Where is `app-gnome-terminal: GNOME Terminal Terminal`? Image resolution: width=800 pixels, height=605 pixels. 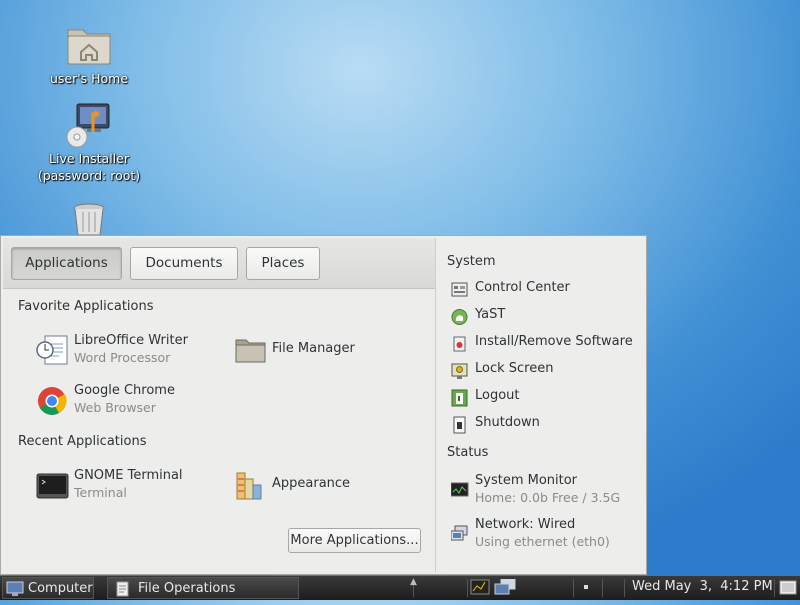
app-gnome-terminal: GNOME Terminal Terminal is located at coordinates (126, 485).